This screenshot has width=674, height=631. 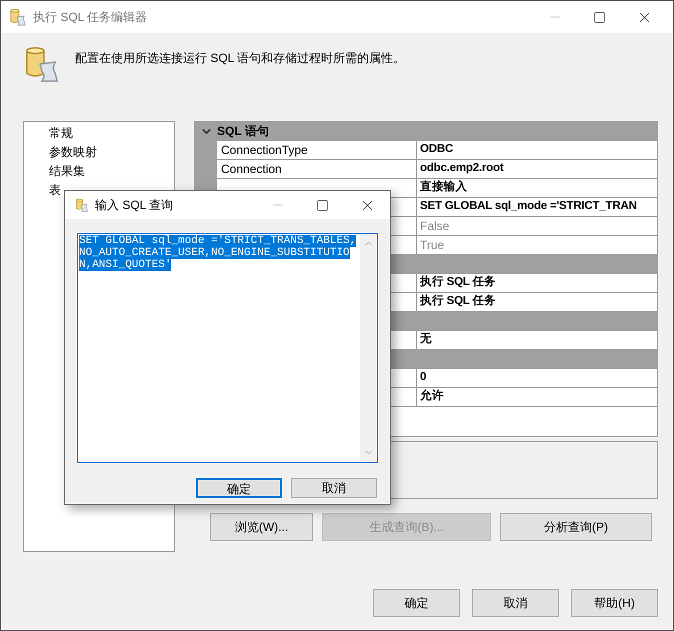 I want to click on property-value-cell: 无, so click(x=537, y=340).